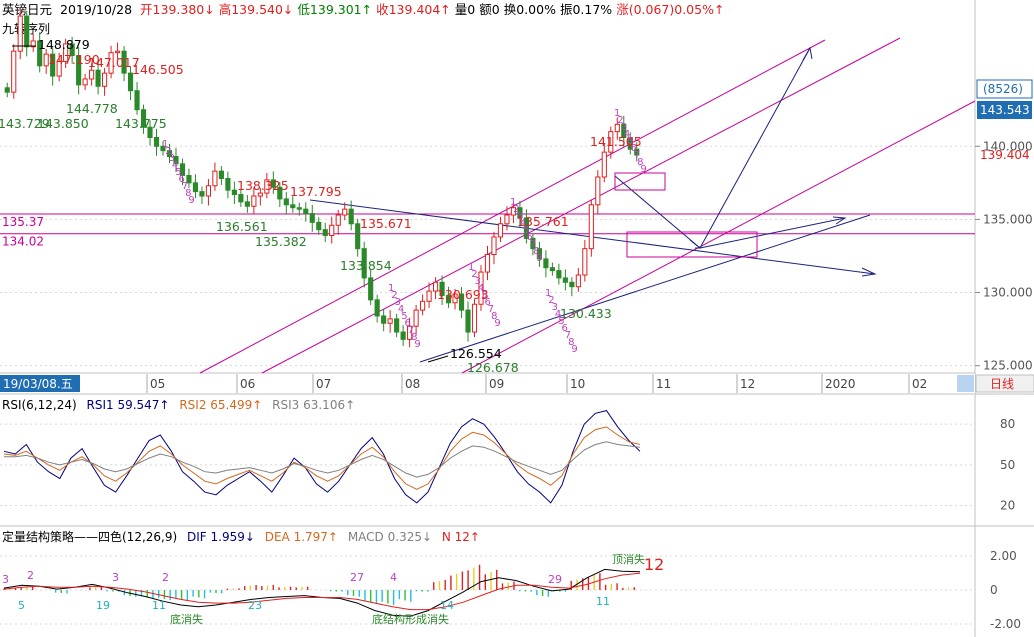 The image size is (1034, 637). I want to click on month-label: 2020, so click(840, 384).